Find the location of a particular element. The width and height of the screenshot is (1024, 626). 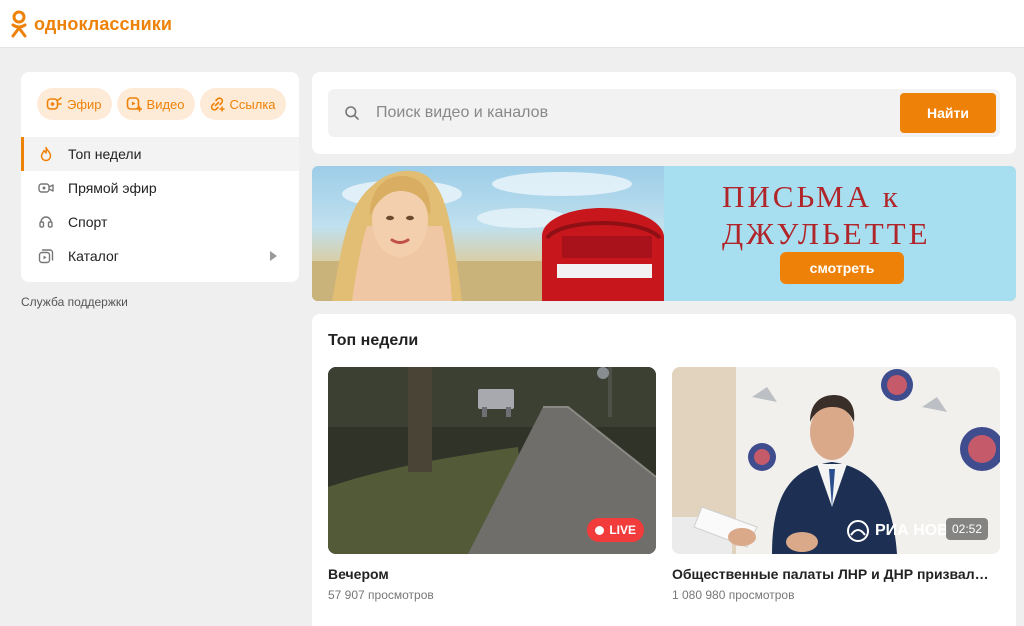

ria-watermark: РИА НОВ is located at coordinates (898, 531).